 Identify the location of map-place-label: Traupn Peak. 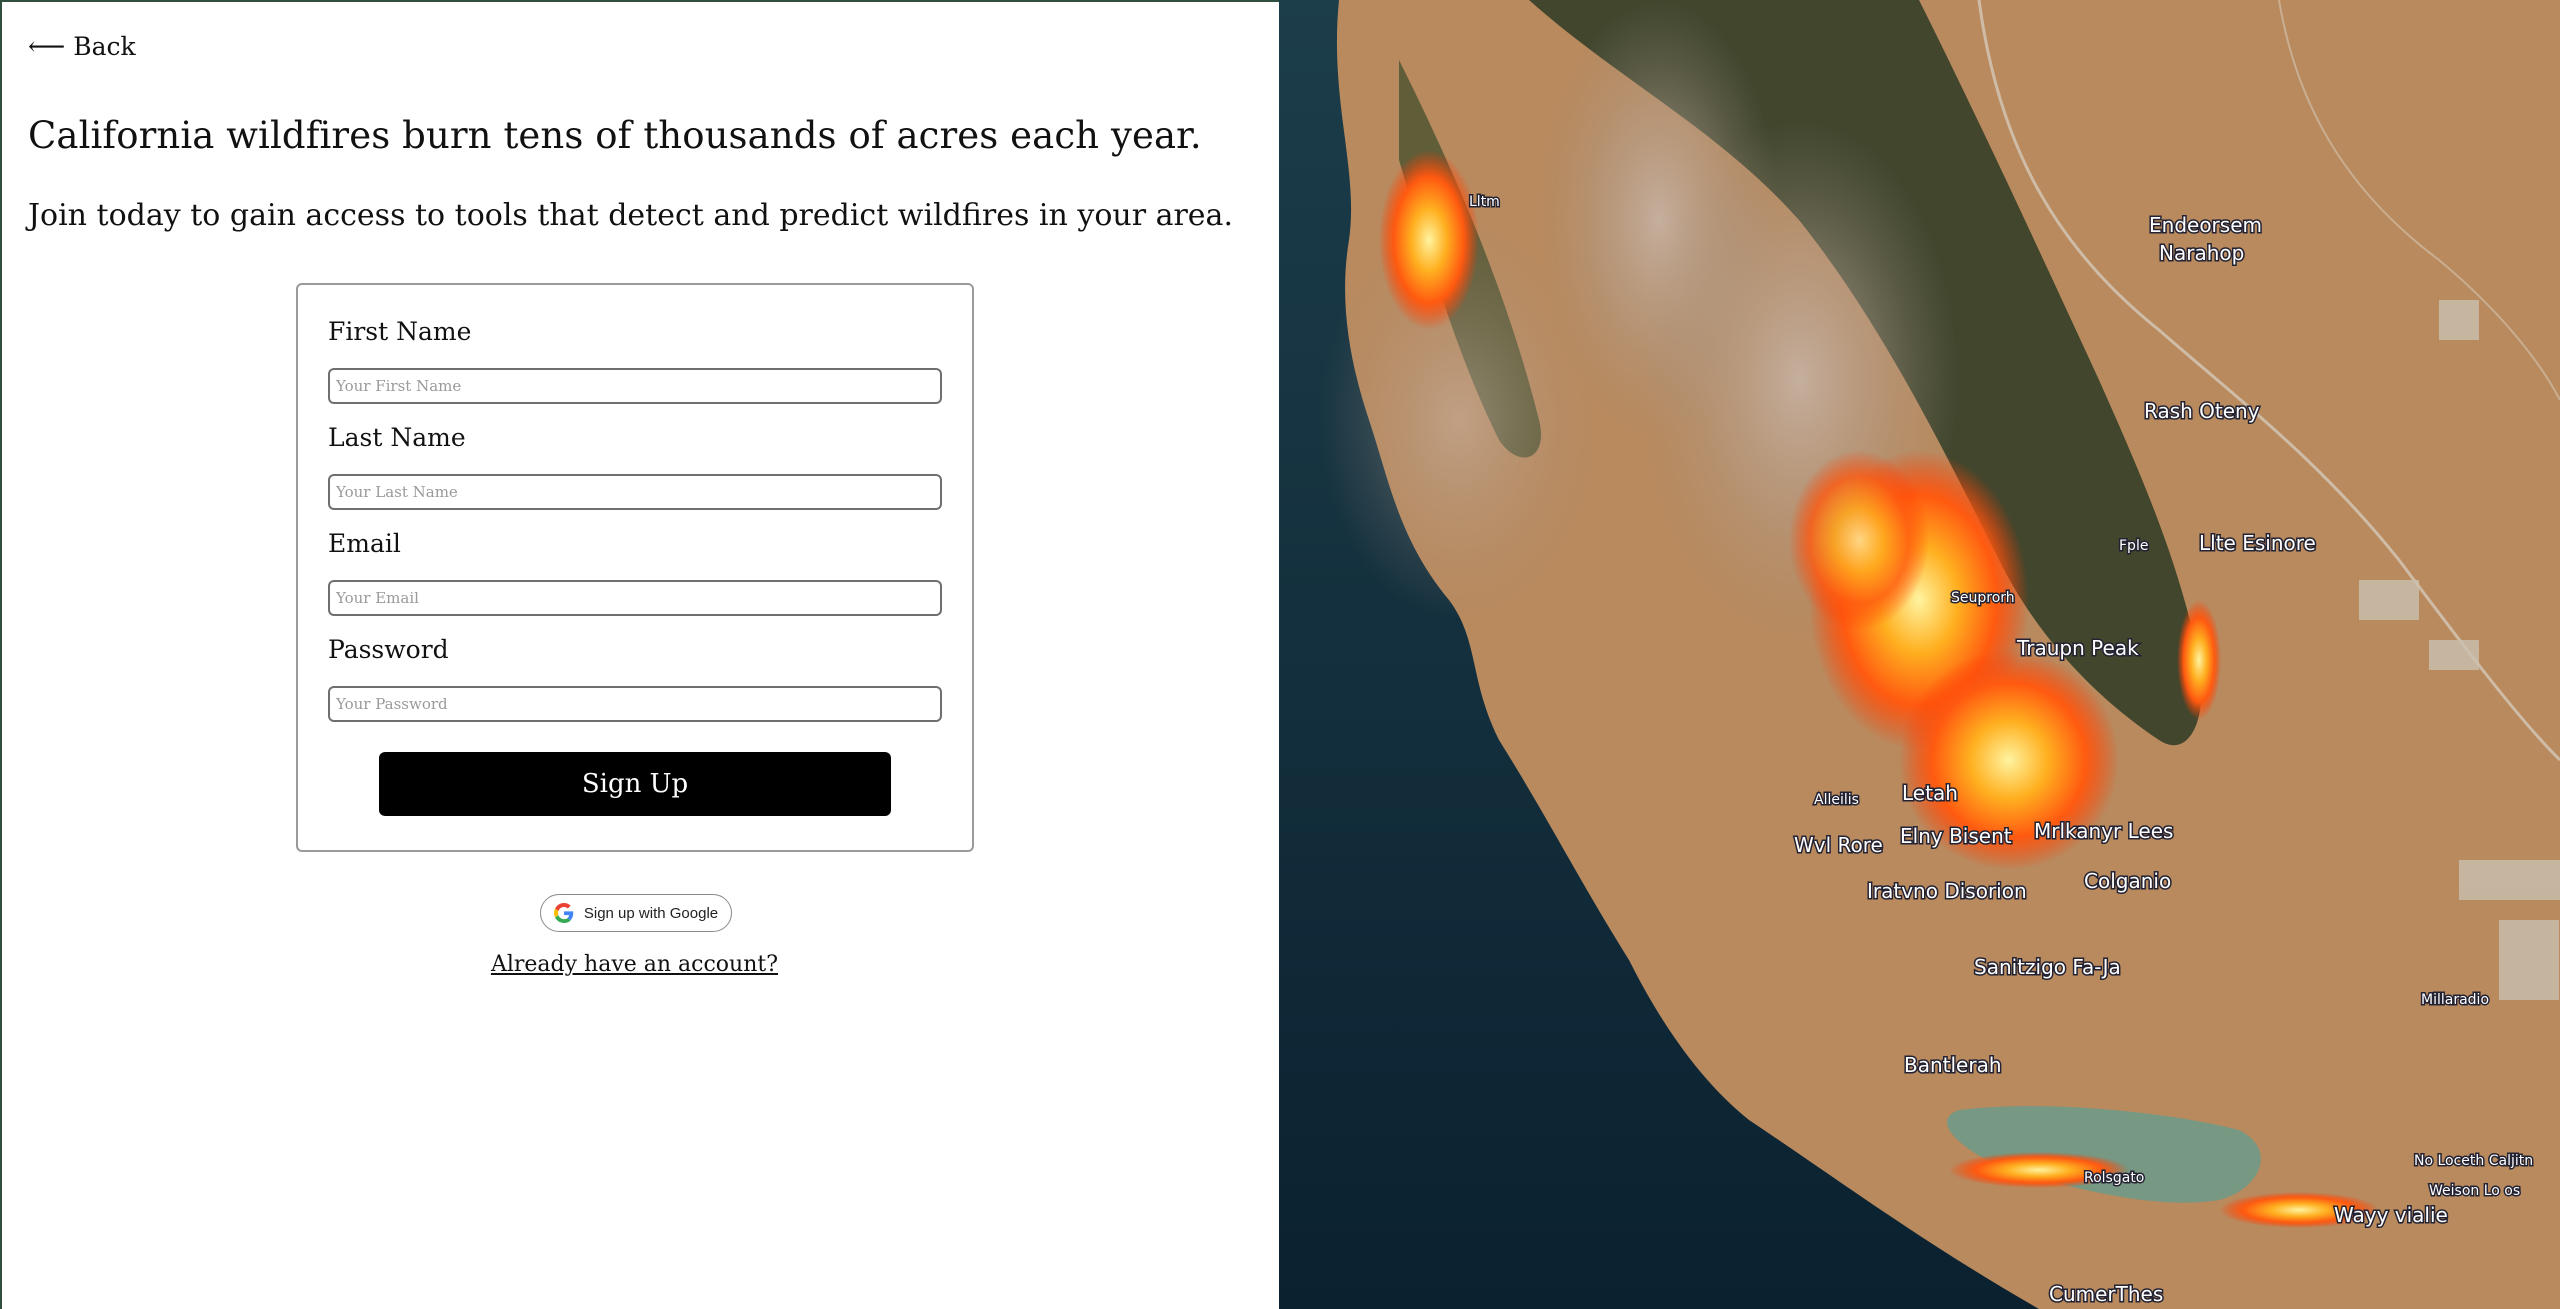
(2077, 648).